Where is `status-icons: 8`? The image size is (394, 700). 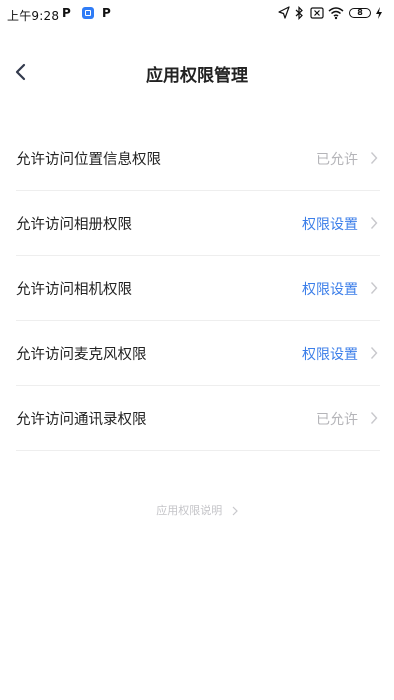 status-icons: 8 is located at coordinates (333, 13).